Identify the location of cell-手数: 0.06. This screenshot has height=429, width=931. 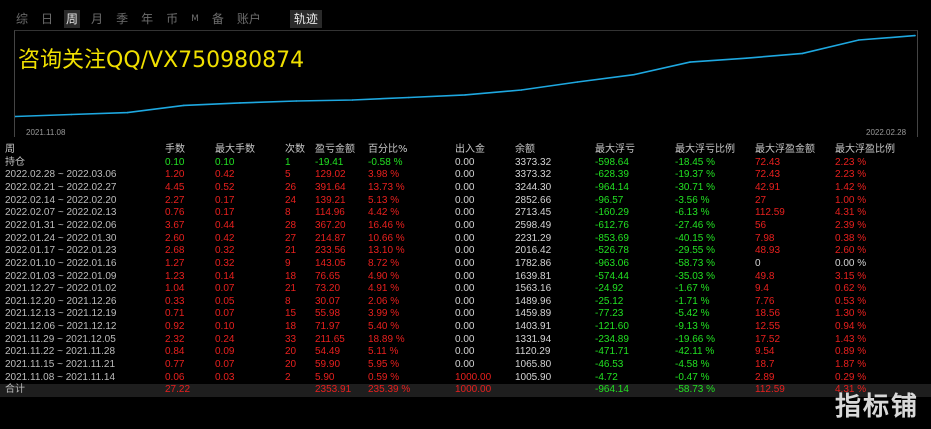
(175, 377).